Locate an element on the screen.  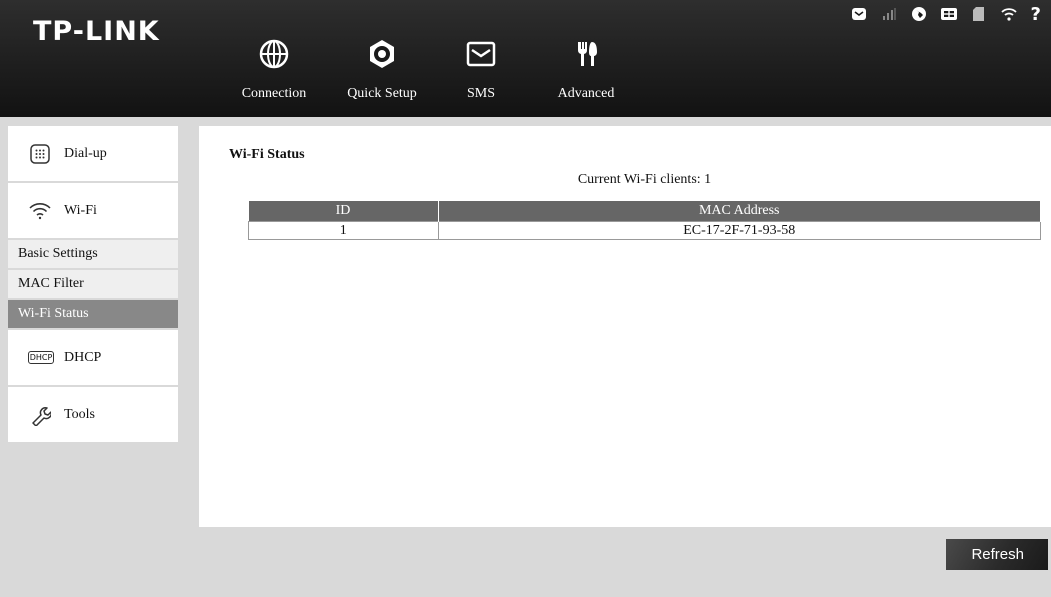
message-icon is located at coordinates (859, 14).